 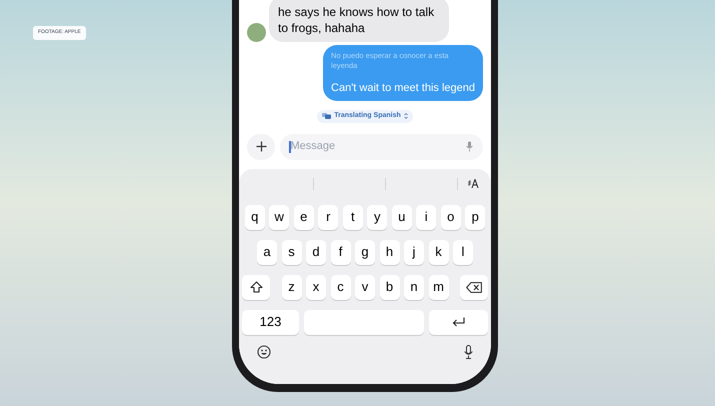 I want to click on return-arrow-icon, so click(x=458, y=322).